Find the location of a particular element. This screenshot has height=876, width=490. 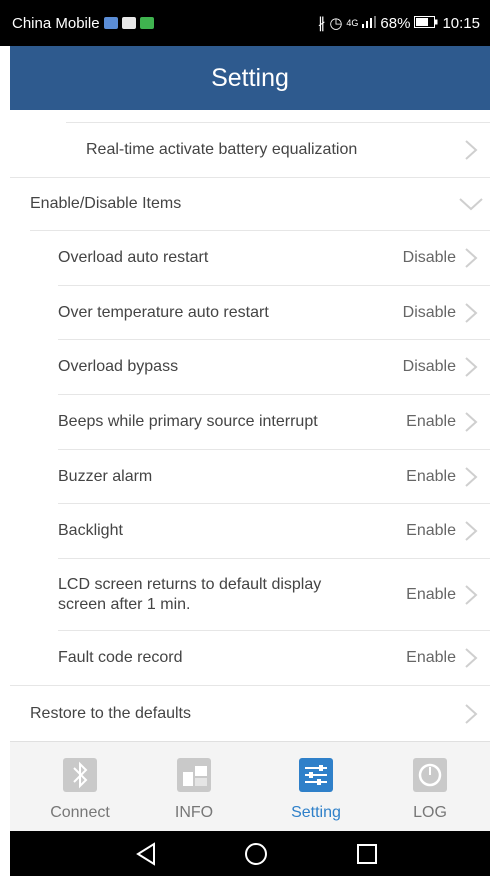

setting-row-battery-equalization: Real-time activate battery equalization is located at coordinates (250, 150).